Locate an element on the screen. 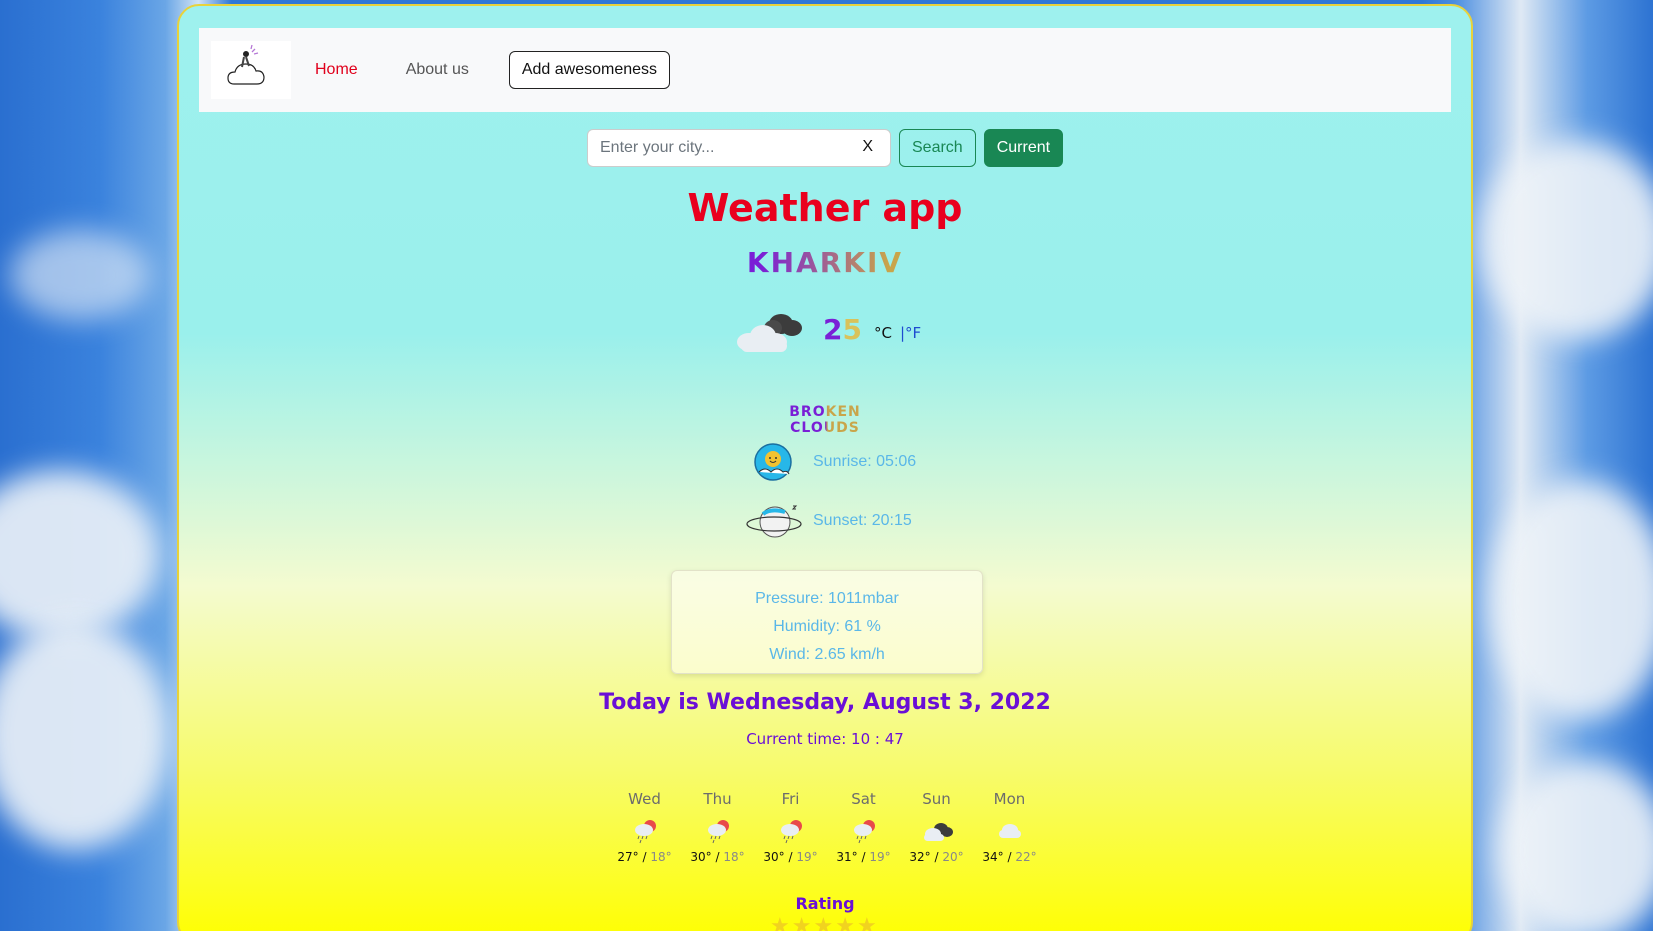 This screenshot has width=1653, height=931. humidity-value: Humidity: 61 % is located at coordinates (827, 626).